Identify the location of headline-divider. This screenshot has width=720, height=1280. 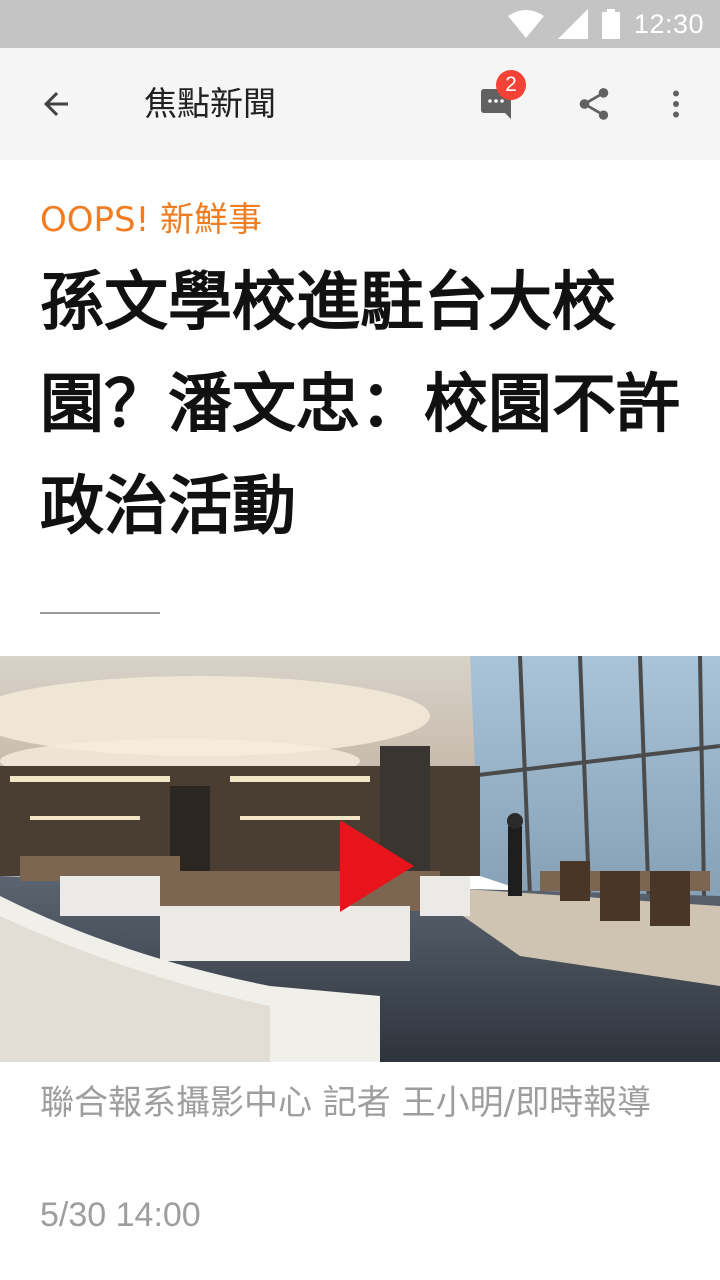
(100, 613).